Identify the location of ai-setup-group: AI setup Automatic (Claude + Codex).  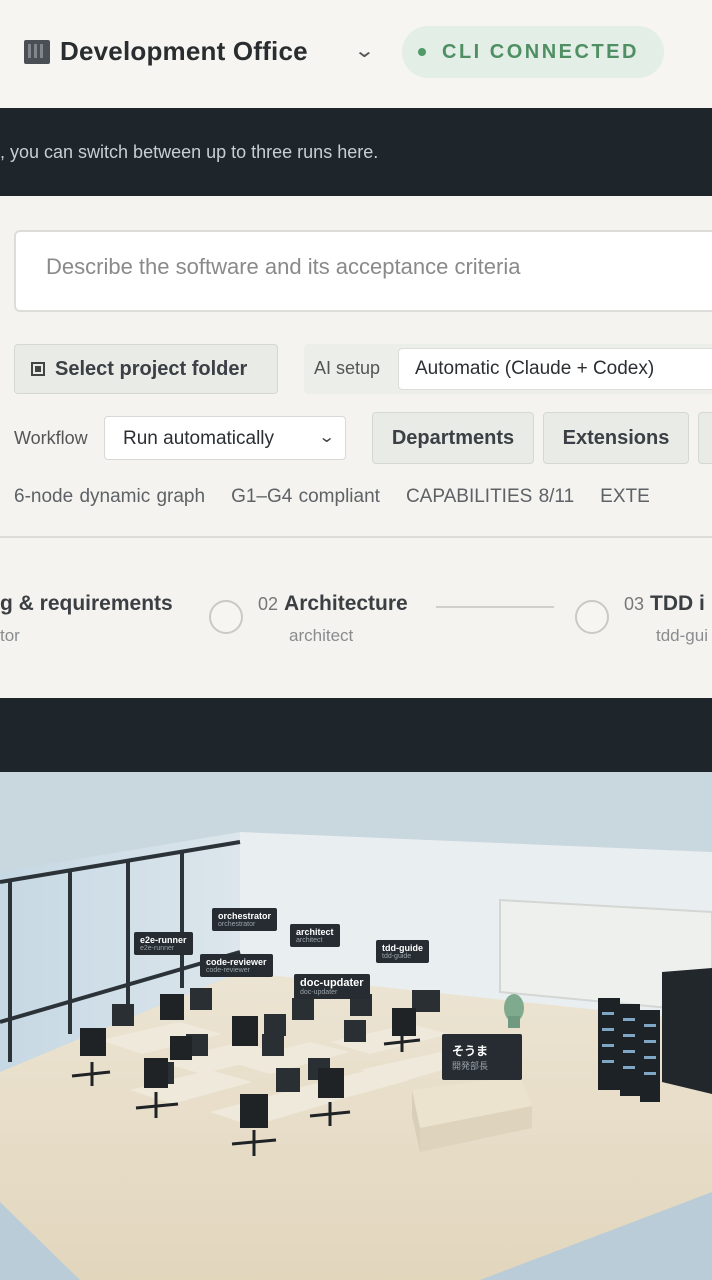
(508, 369).